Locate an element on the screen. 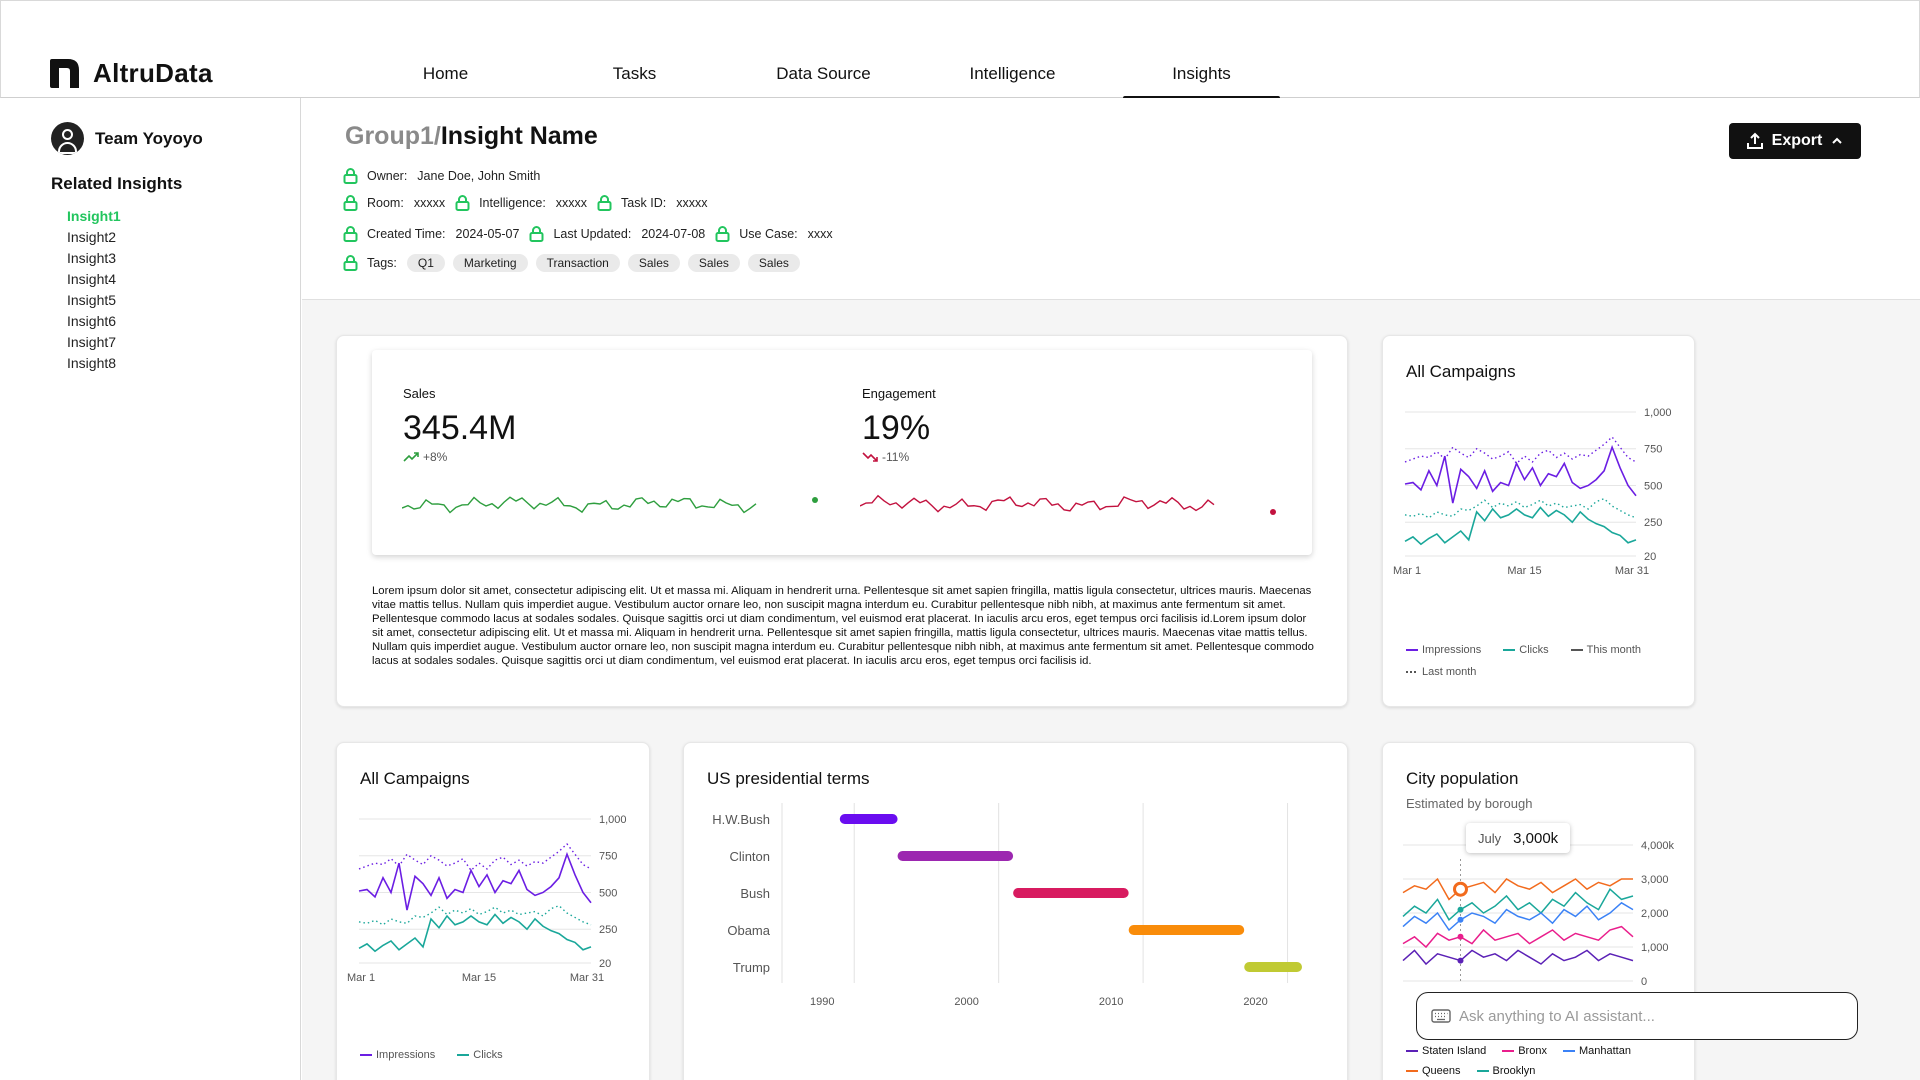 This screenshot has width=1920, height=1080. team-switcher: Team Yoyoyo is located at coordinates (127, 138).